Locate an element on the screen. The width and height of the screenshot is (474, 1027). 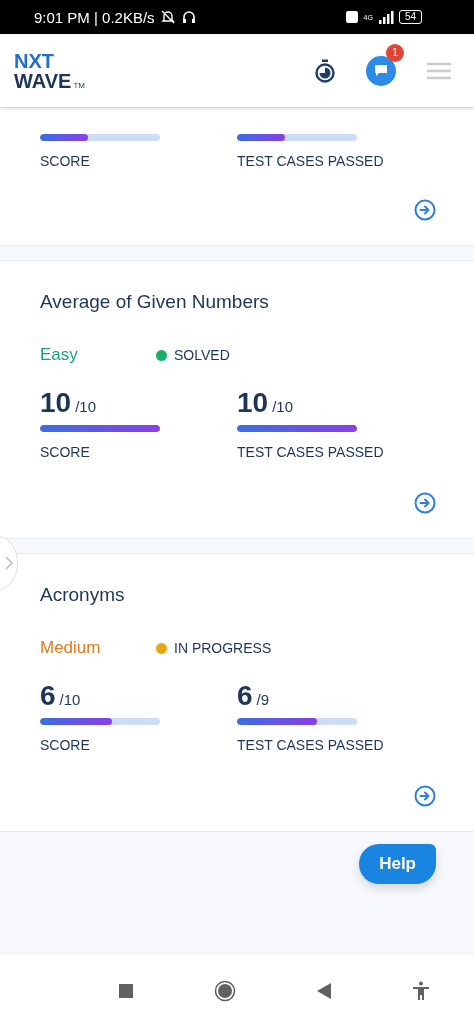
headphones-icon is located at coordinates (188, 17).